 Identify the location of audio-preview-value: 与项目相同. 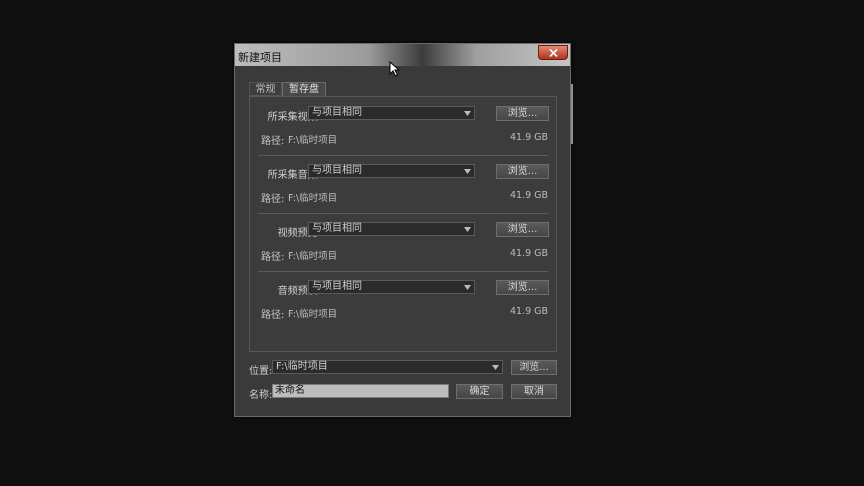
(337, 286).